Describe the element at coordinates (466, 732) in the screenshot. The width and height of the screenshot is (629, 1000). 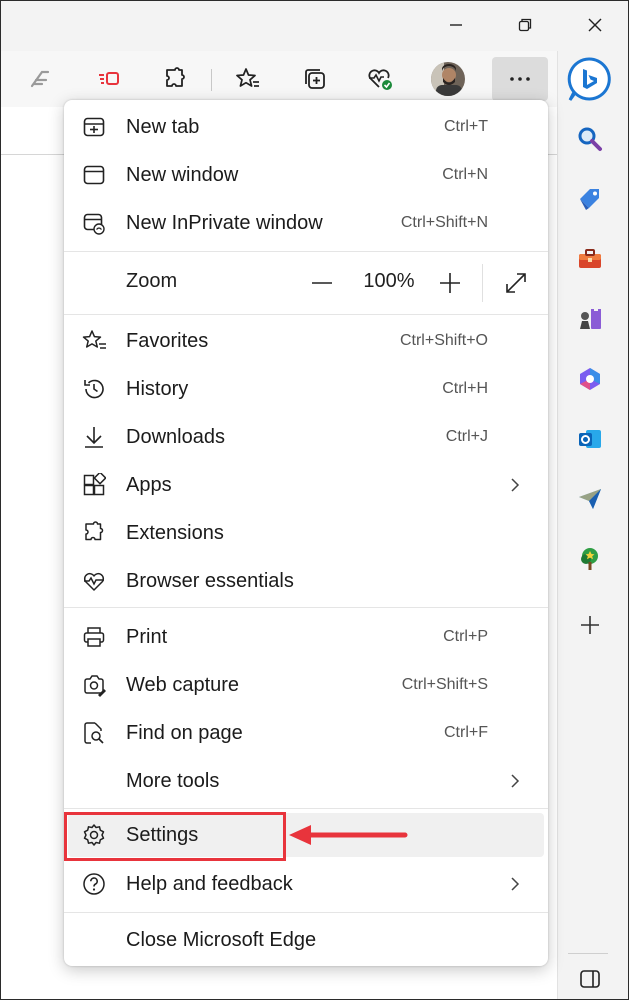
I see `menu-item-shortcut: Ctrl+F` at that location.